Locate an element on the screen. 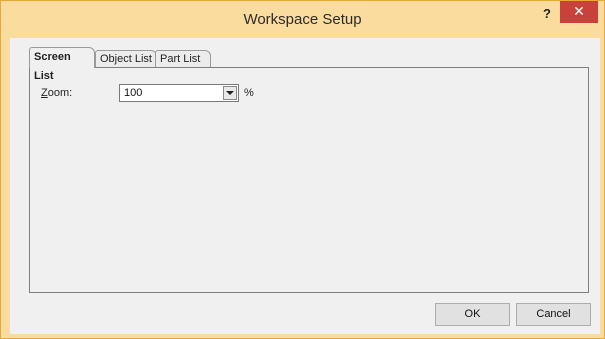  zoom-dropdown-button is located at coordinates (230, 93).